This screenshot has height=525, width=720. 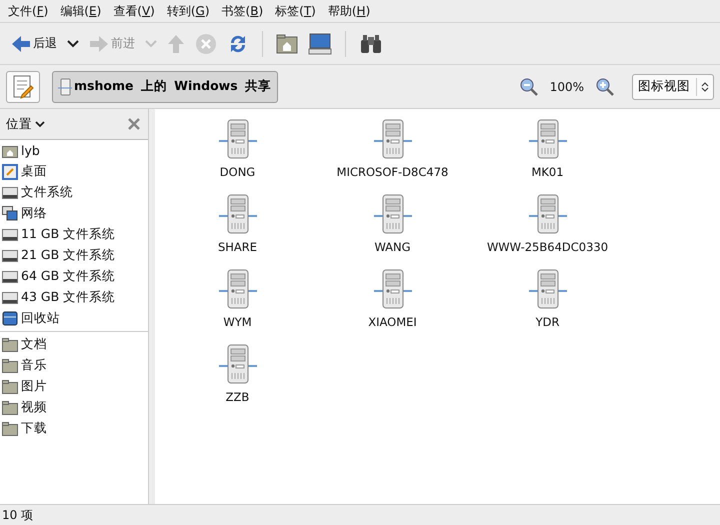 What do you see at coordinates (81, 11) in the screenshot?
I see `menu-item: 编辑(E)` at bounding box center [81, 11].